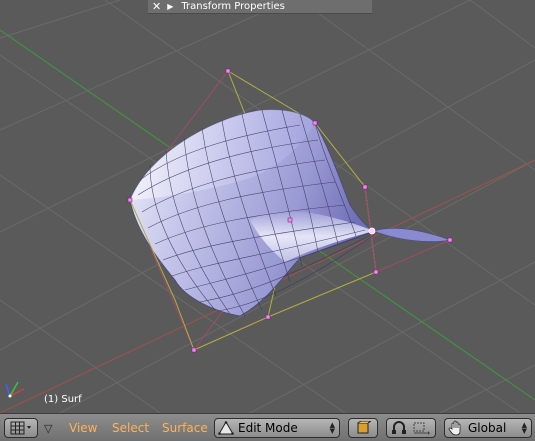  Describe the element at coordinates (130, 428) in the screenshot. I see `menu-select: Select` at that location.